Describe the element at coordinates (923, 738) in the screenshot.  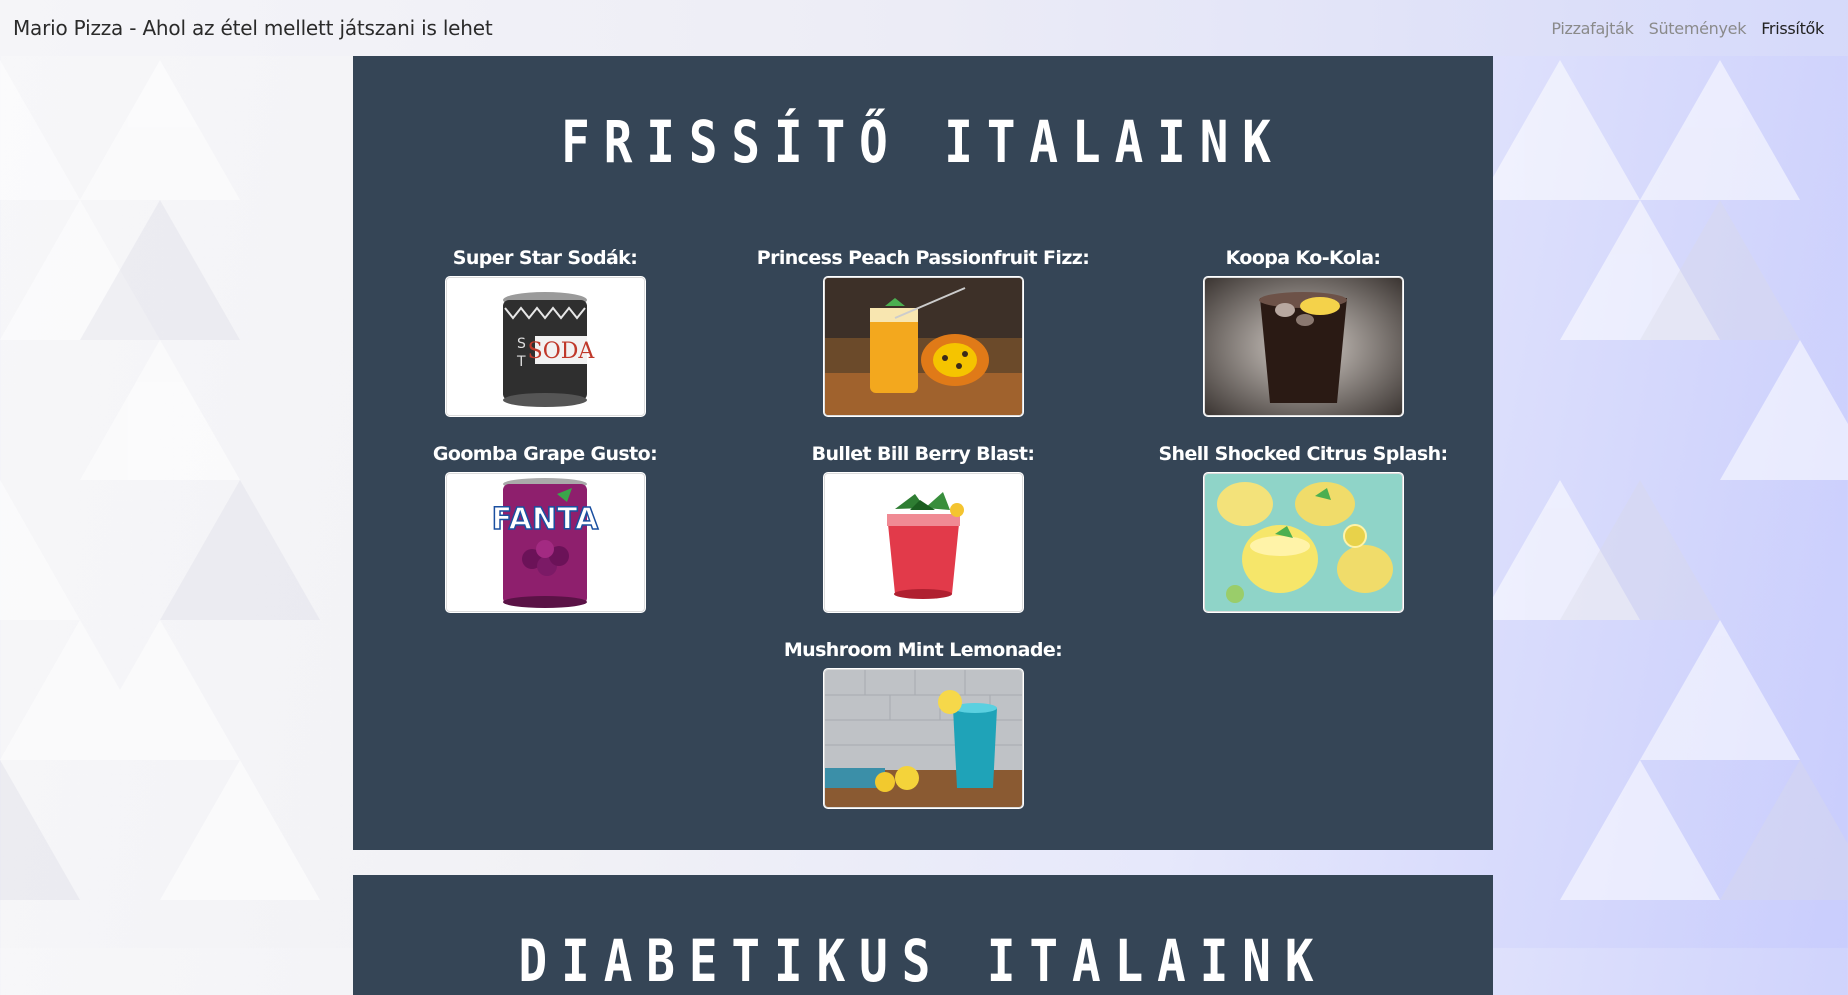
I see `blue-lemonade-glass-image` at that location.